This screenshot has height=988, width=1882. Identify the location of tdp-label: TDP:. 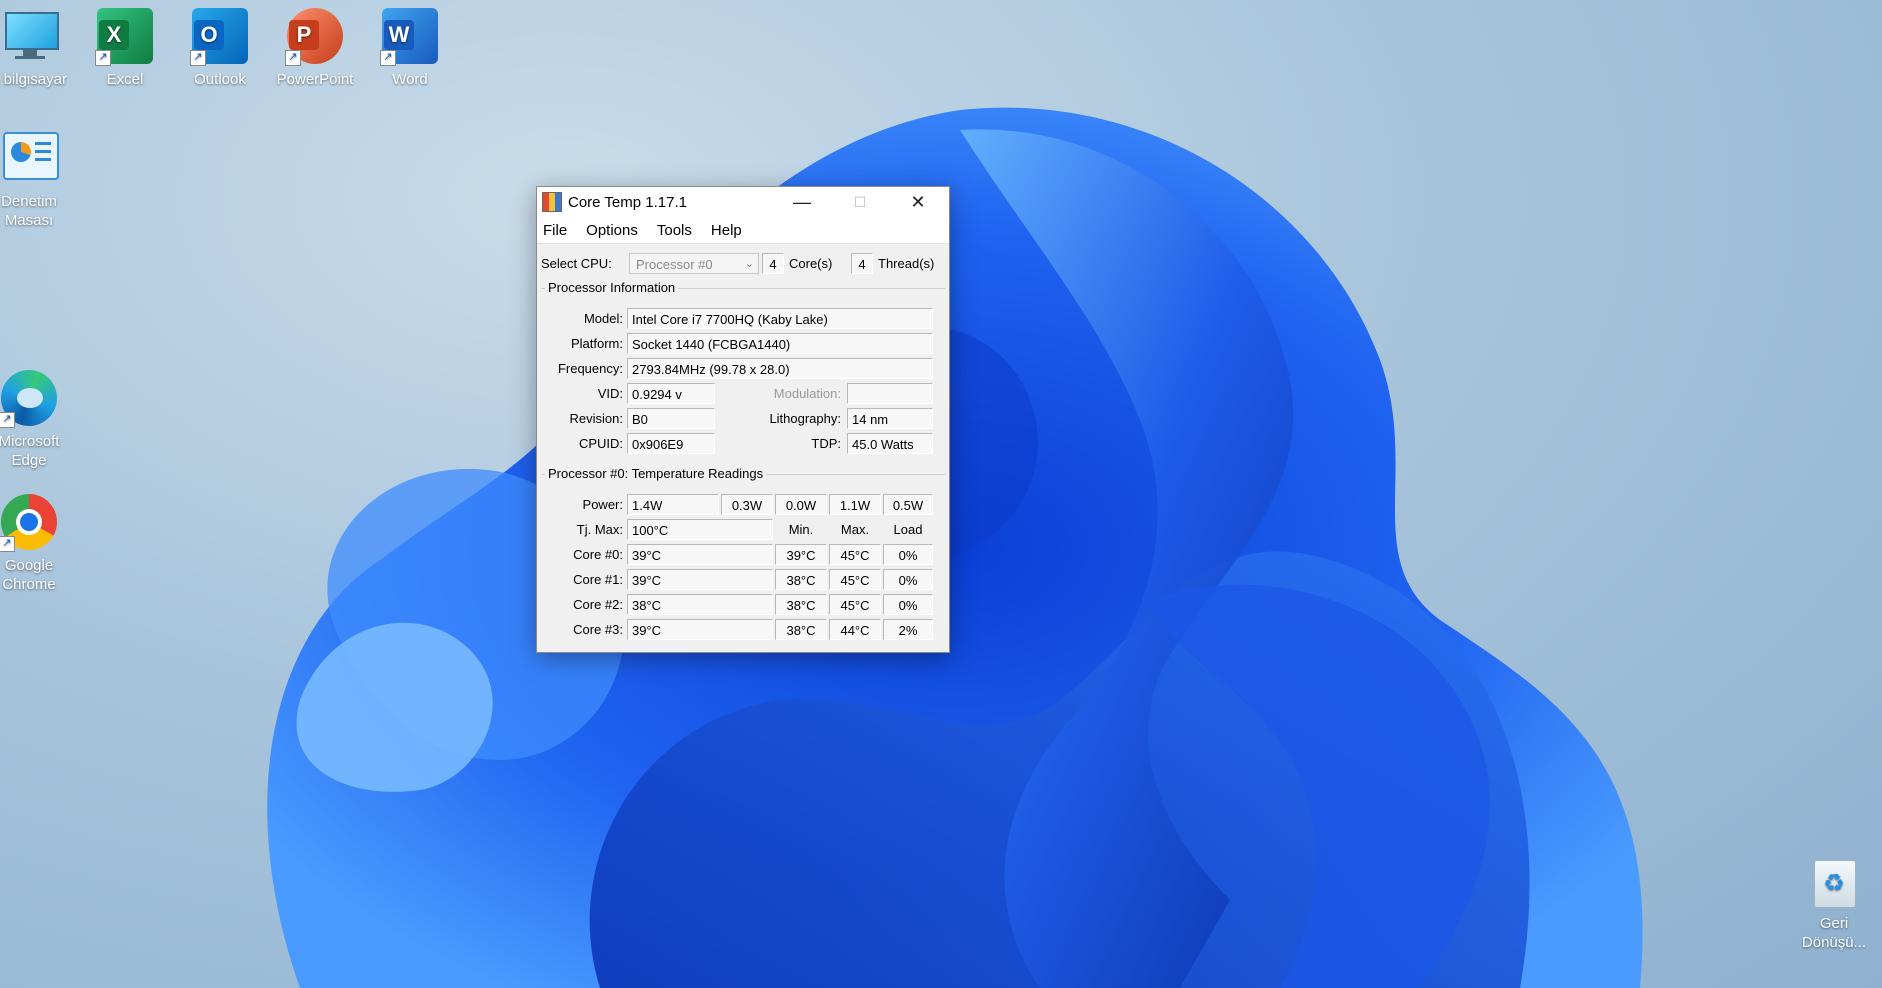
(826, 443).